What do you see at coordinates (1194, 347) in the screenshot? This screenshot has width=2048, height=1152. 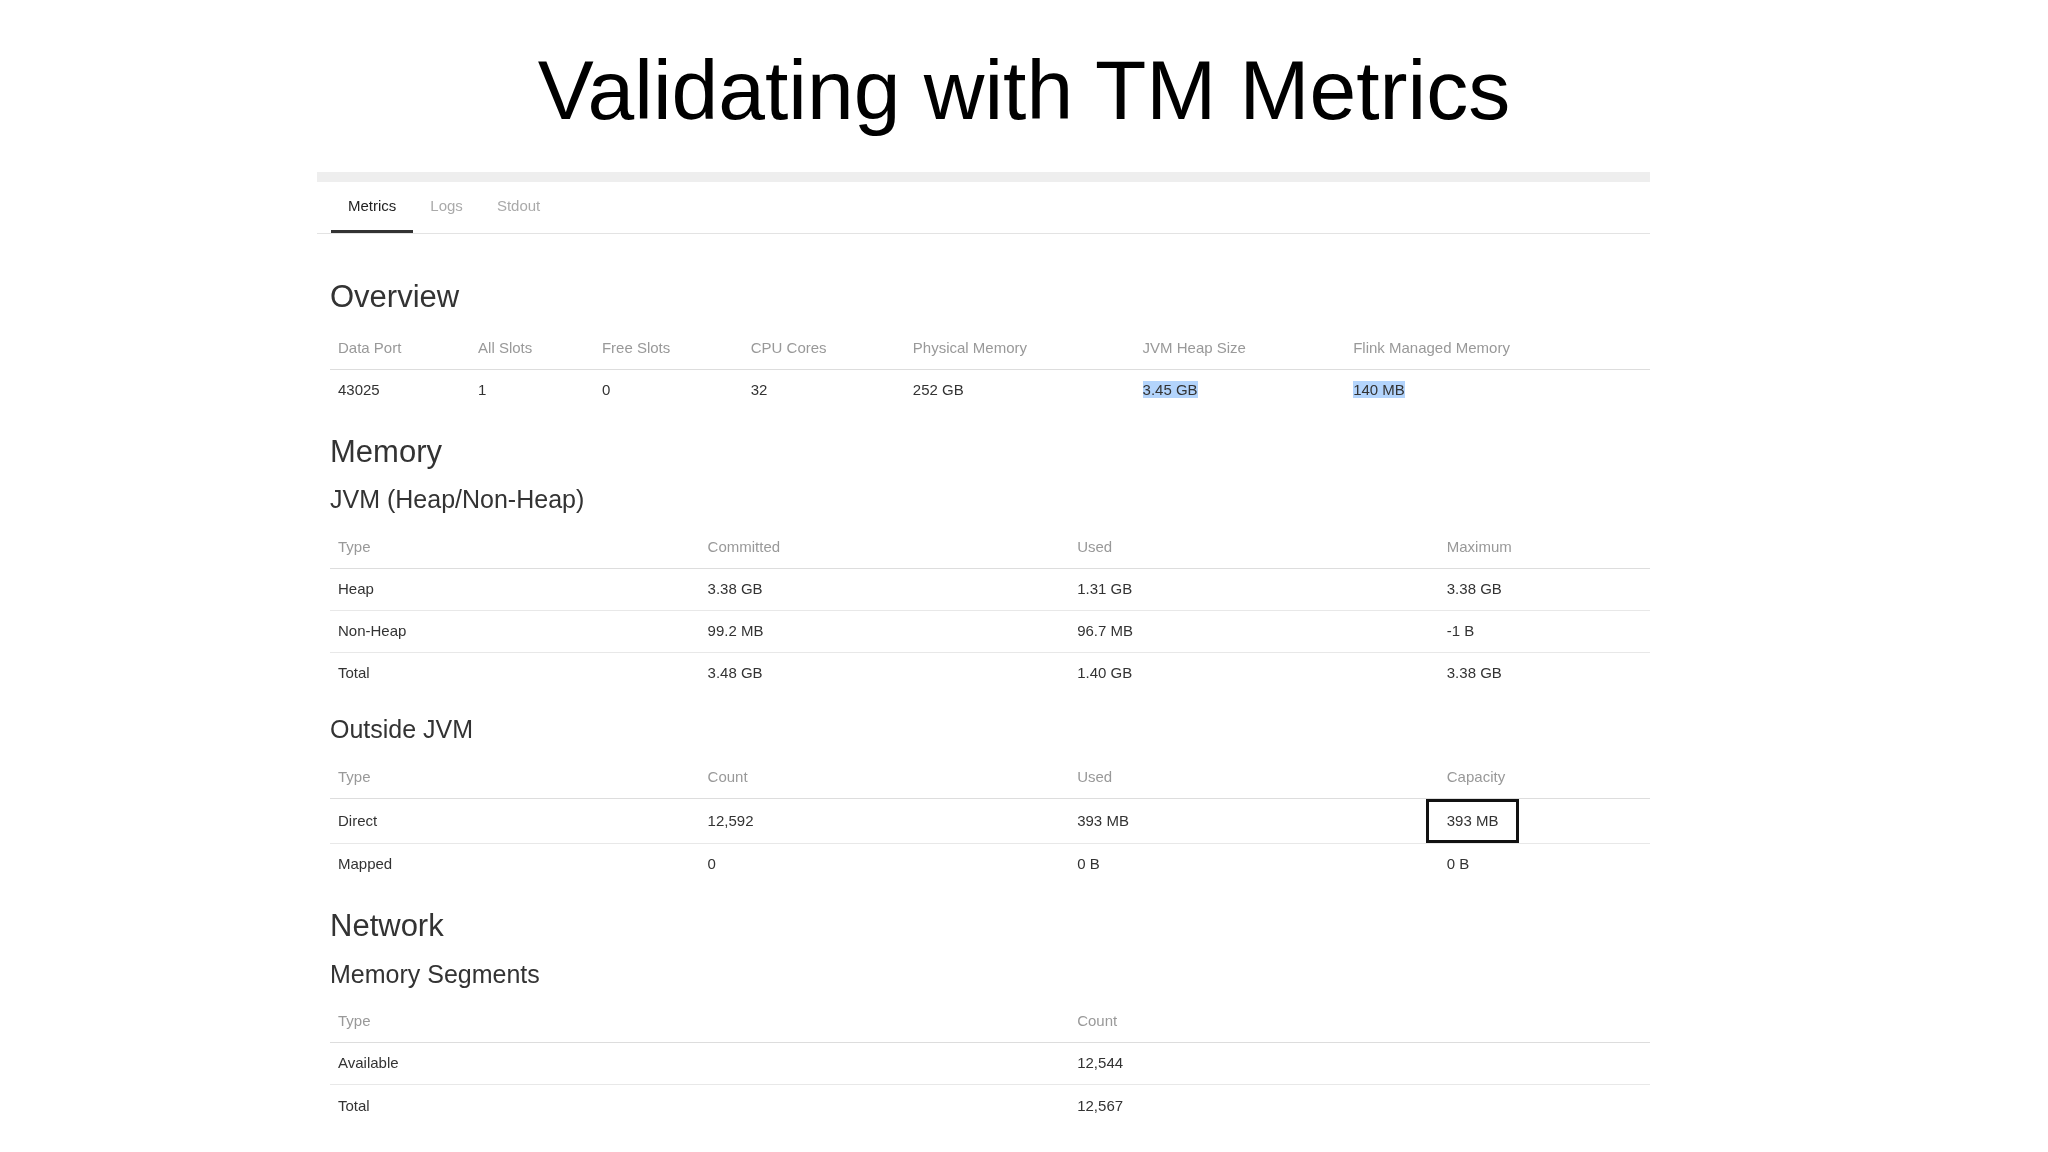 I see `column-header: JVM Heap Size` at bounding box center [1194, 347].